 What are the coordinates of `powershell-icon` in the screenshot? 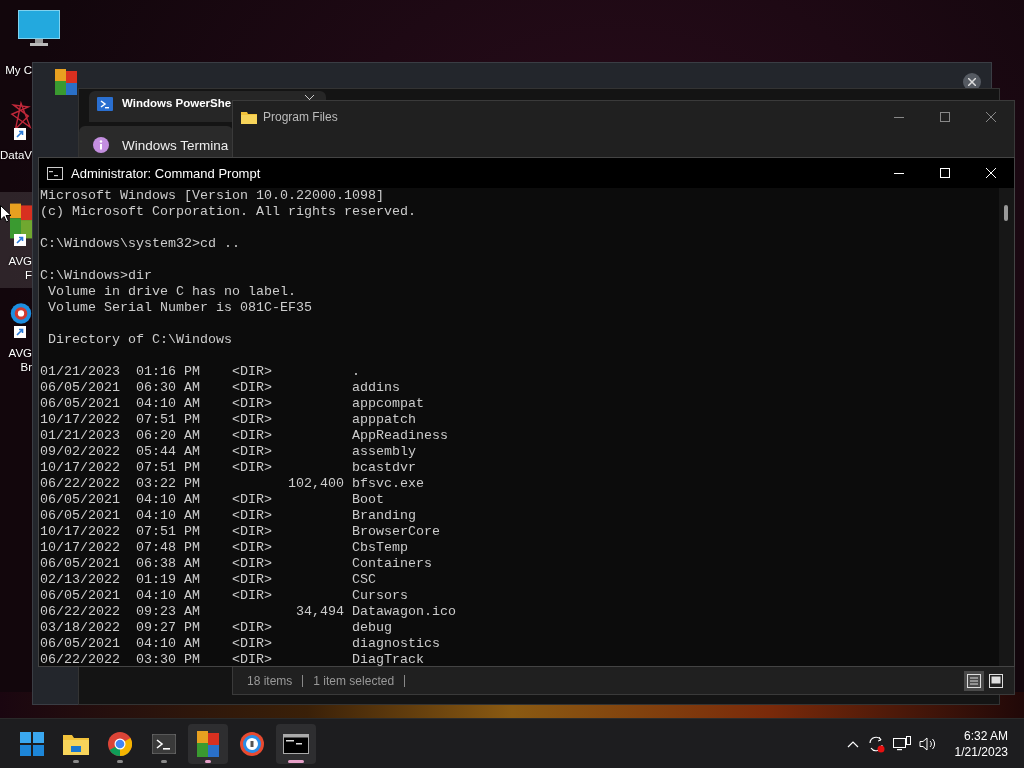 It's located at (105, 104).